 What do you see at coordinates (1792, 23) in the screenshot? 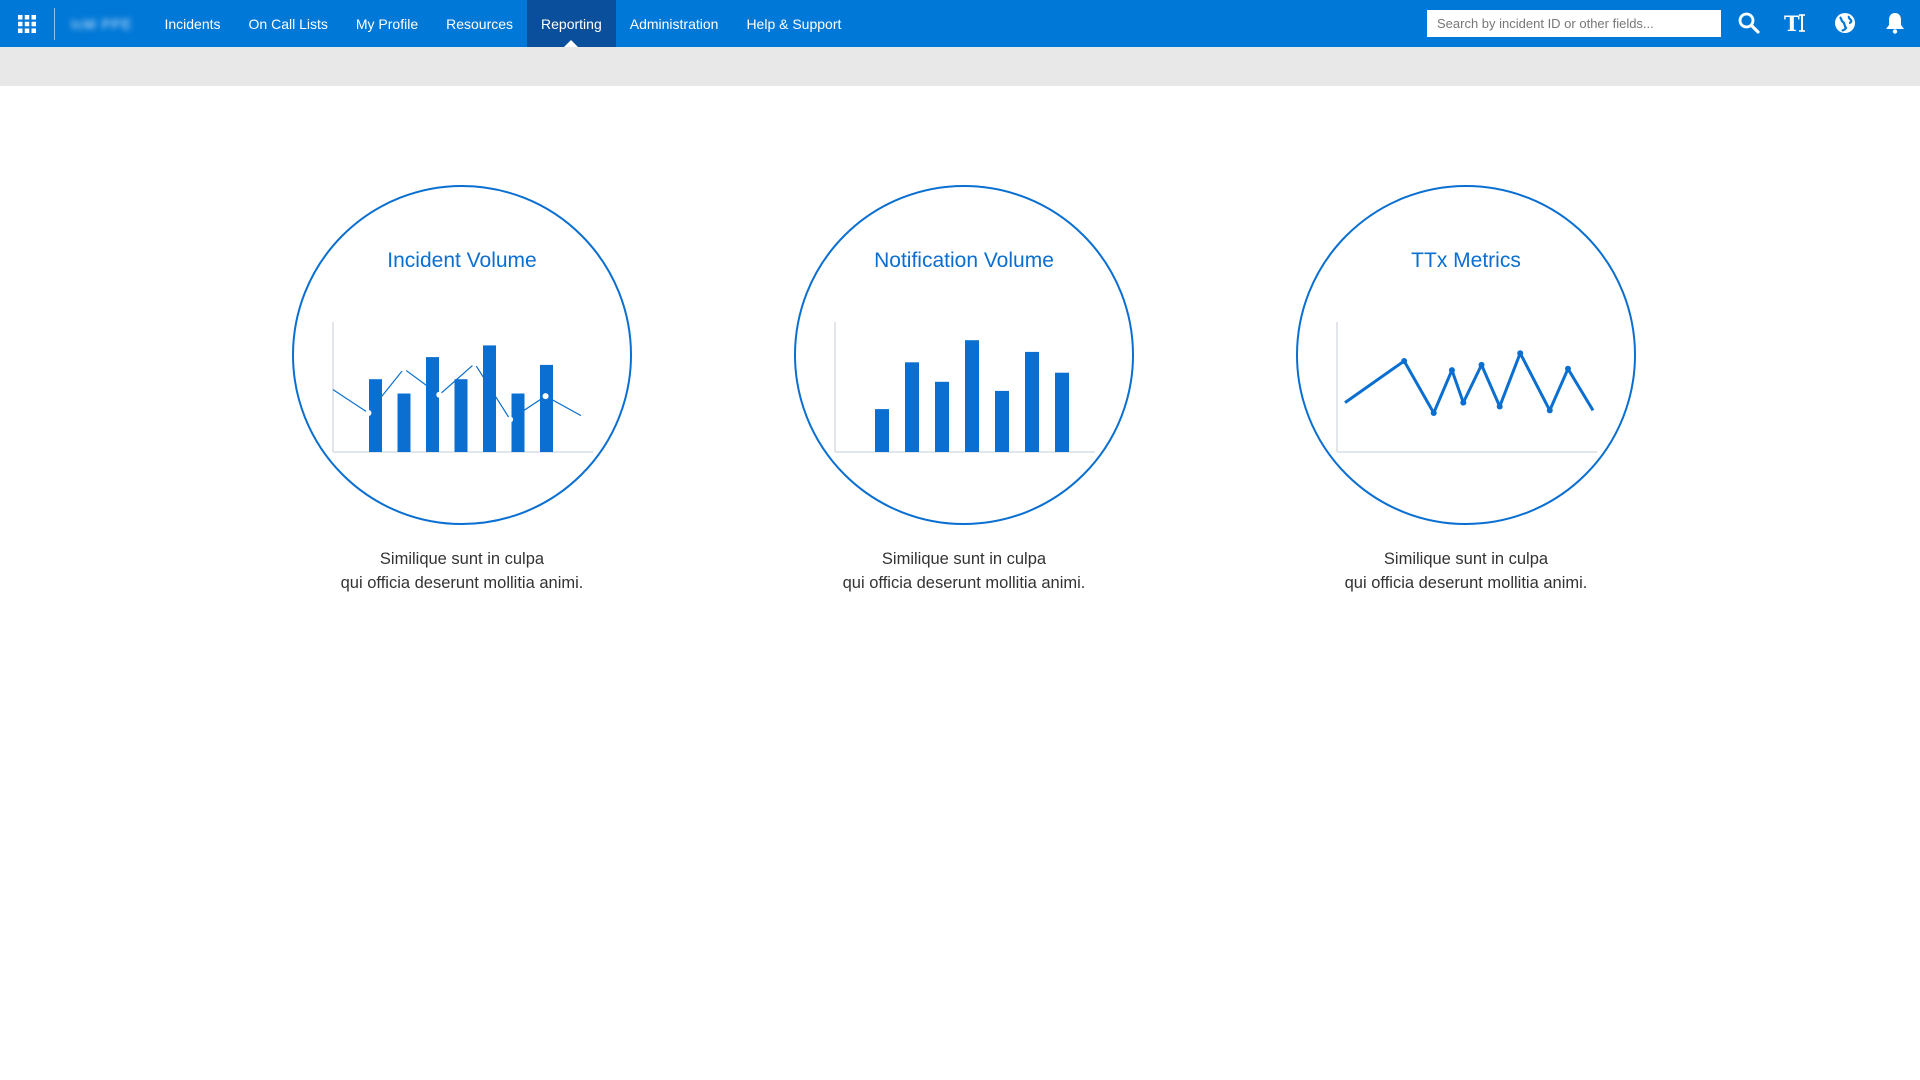
I see `svg-text: T` at bounding box center [1792, 23].